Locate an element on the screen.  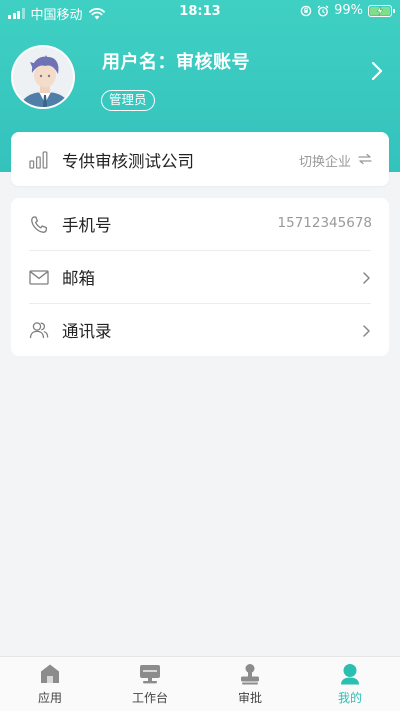
tab-approval: 审批 is located at coordinates (250, 684).